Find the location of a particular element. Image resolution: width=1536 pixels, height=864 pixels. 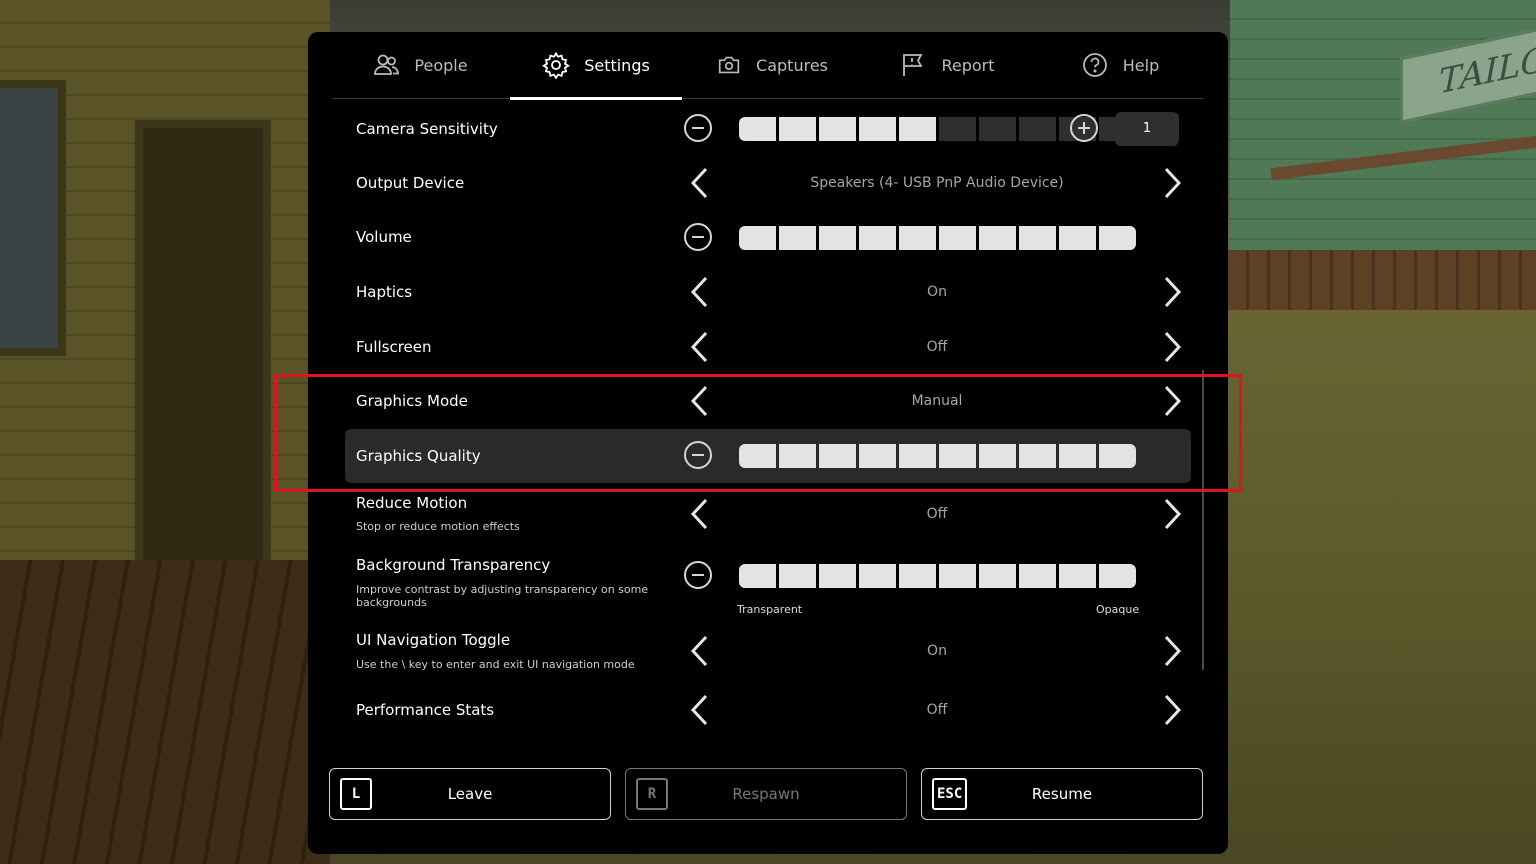

tab-bar: People Settings Captures Report Help is located at coordinates (768, 66).